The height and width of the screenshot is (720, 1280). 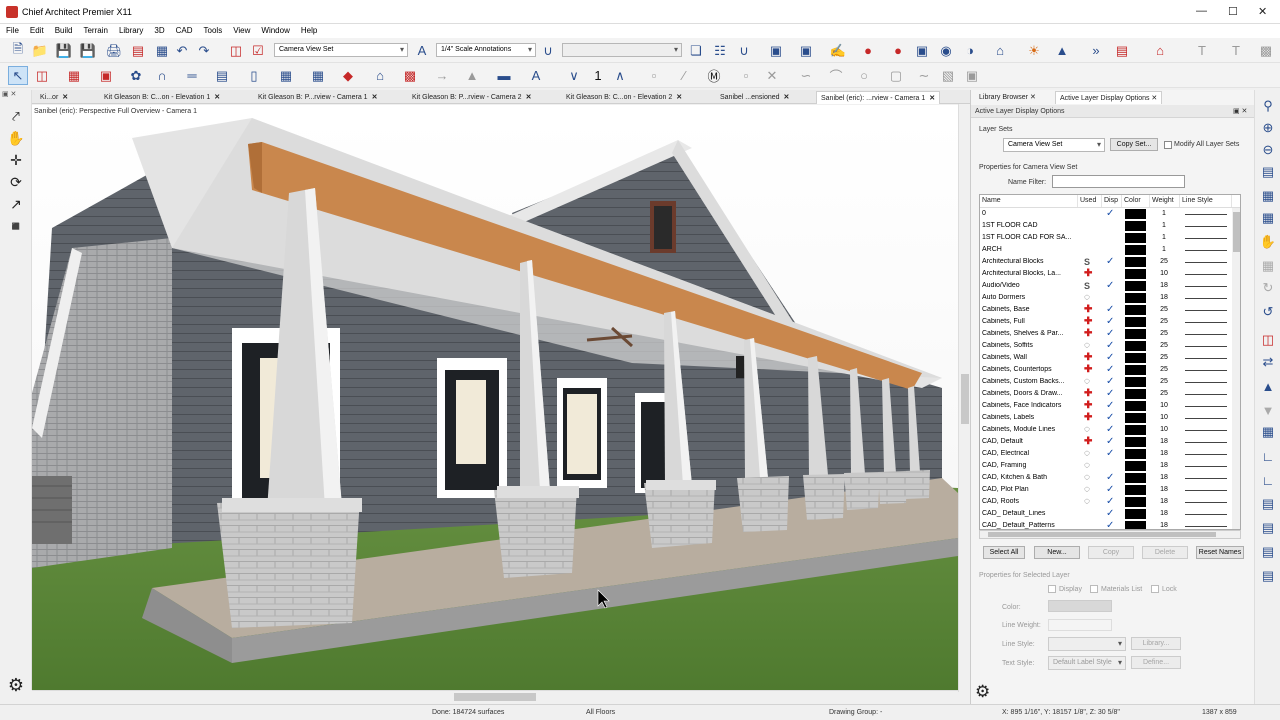 I want to click on color-swatch, so click(x=1080, y=606).